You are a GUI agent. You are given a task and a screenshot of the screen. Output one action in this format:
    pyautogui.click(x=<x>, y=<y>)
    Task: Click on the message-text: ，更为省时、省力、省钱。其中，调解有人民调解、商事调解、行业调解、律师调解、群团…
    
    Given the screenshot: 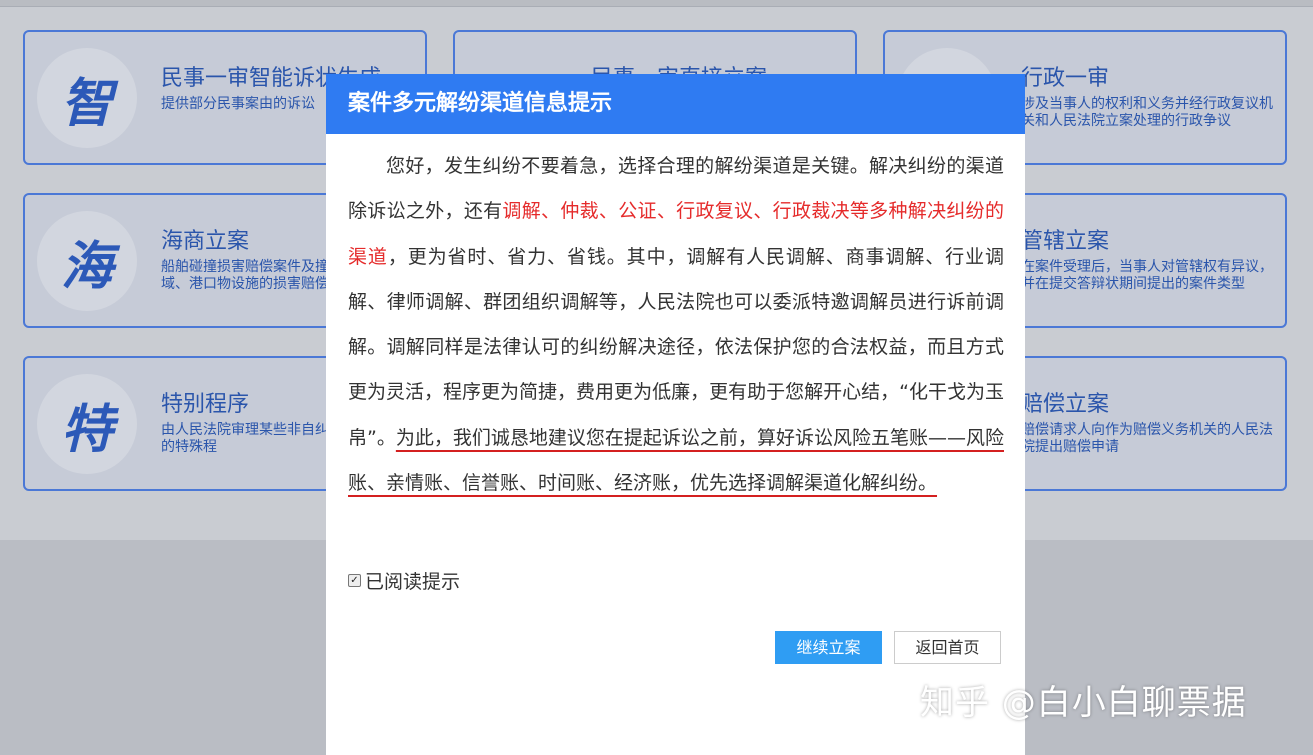 What is the action you would take?
    pyautogui.click(x=676, y=347)
    